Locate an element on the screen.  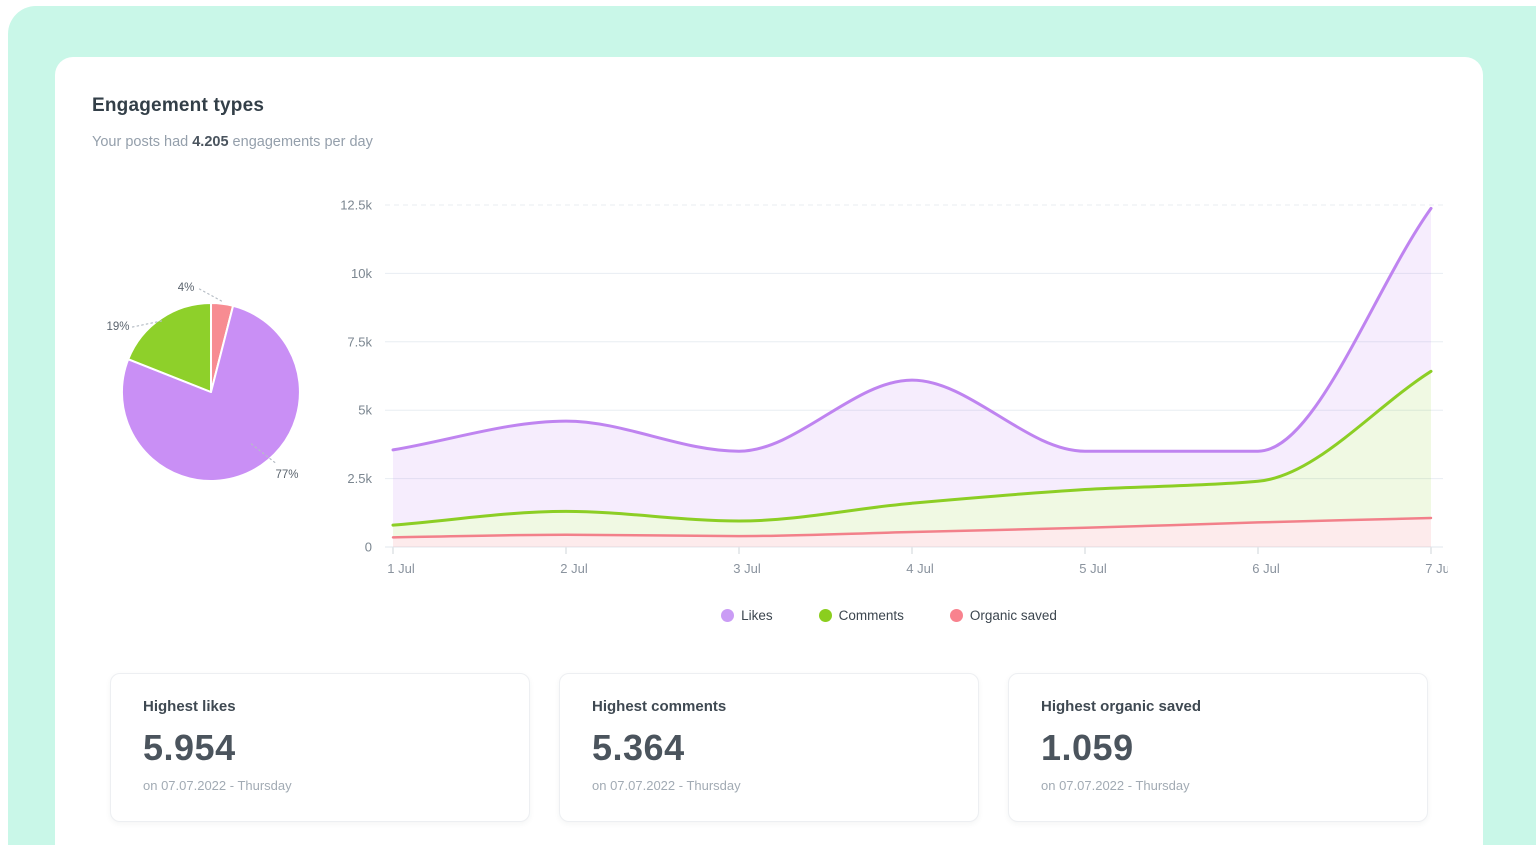
y-axis-label: 0 is located at coordinates (368, 547).